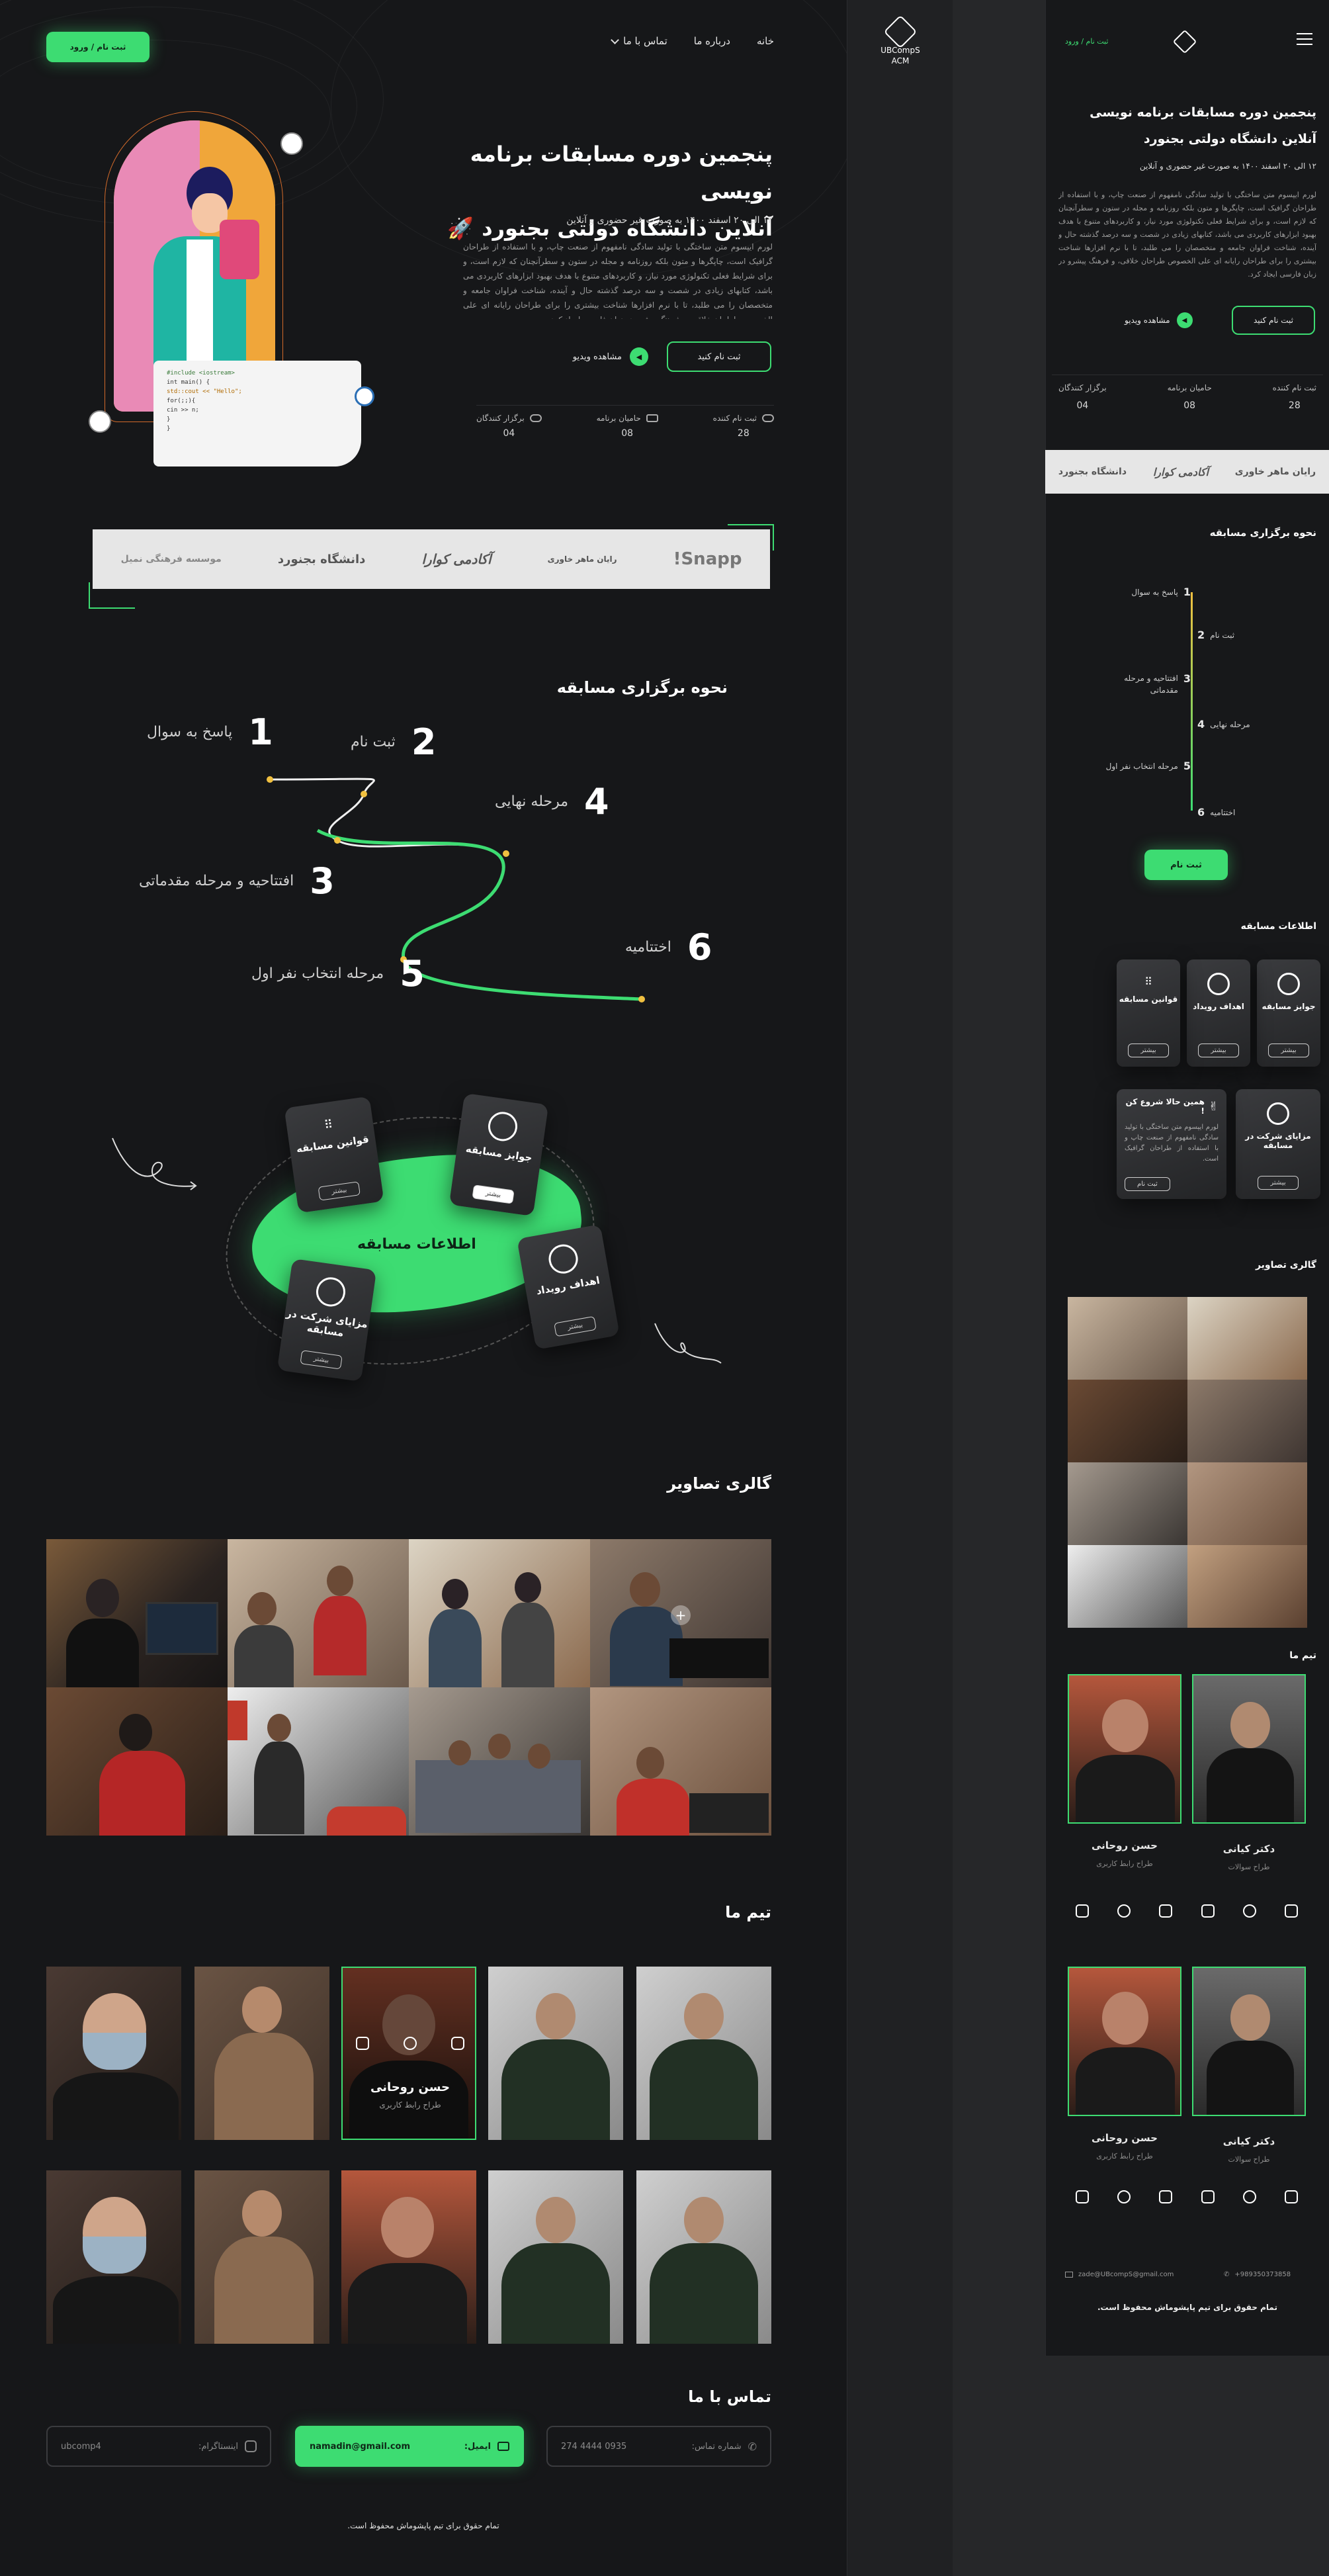  I want to click on email-value: namadin@gmail.com, so click(360, 2446).